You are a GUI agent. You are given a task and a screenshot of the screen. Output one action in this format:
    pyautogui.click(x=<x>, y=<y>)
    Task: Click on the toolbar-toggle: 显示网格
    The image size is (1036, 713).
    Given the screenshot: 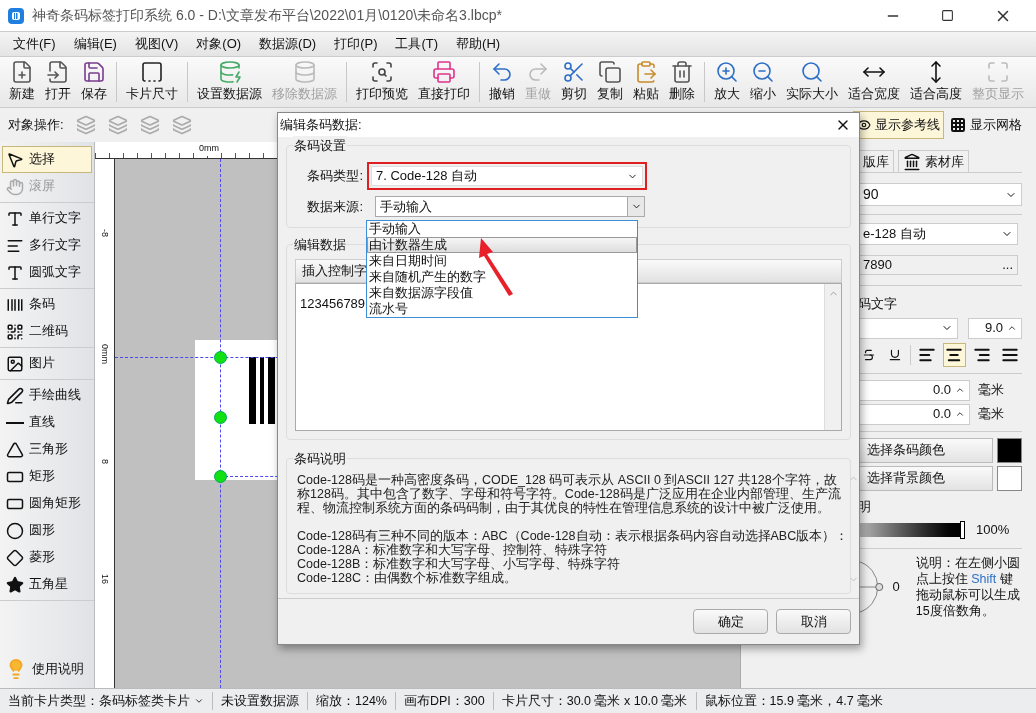 What is the action you would take?
    pyautogui.click(x=986, y=125)
    